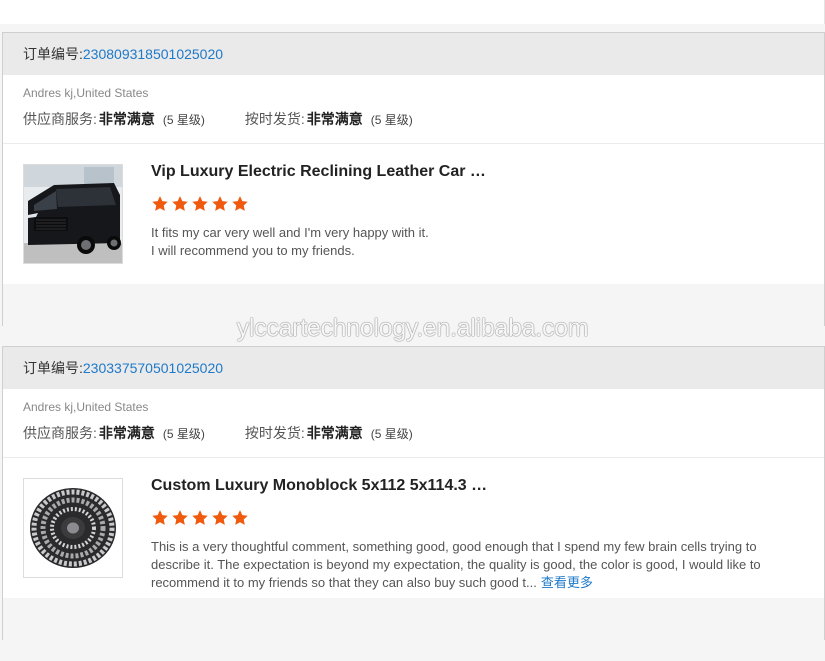  Describe the element at coordinates (73, 214) in the screenshot. I see `van-photo-icon` at that location.